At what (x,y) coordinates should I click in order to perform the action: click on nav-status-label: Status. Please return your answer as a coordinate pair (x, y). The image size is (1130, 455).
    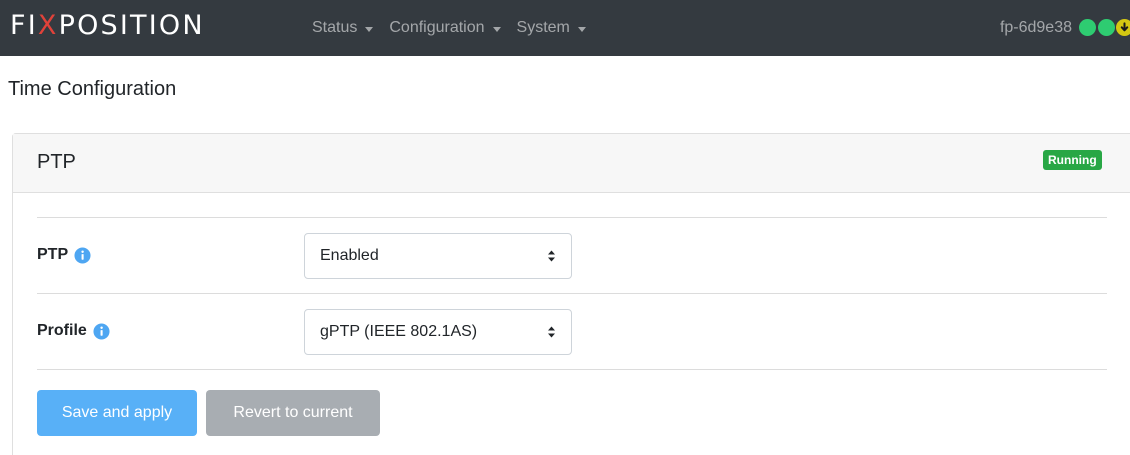
    Looking at the image, I should click on (335, 27).